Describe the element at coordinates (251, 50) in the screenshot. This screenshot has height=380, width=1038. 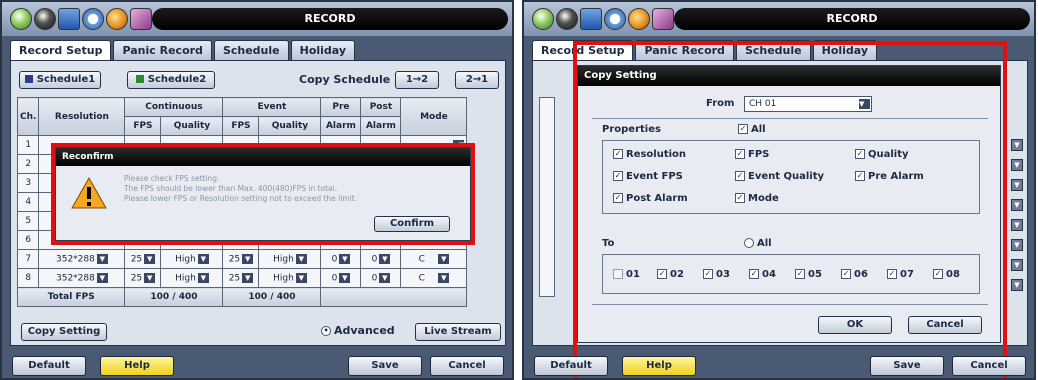
I see `tab-schedule: Schedule` at that location.